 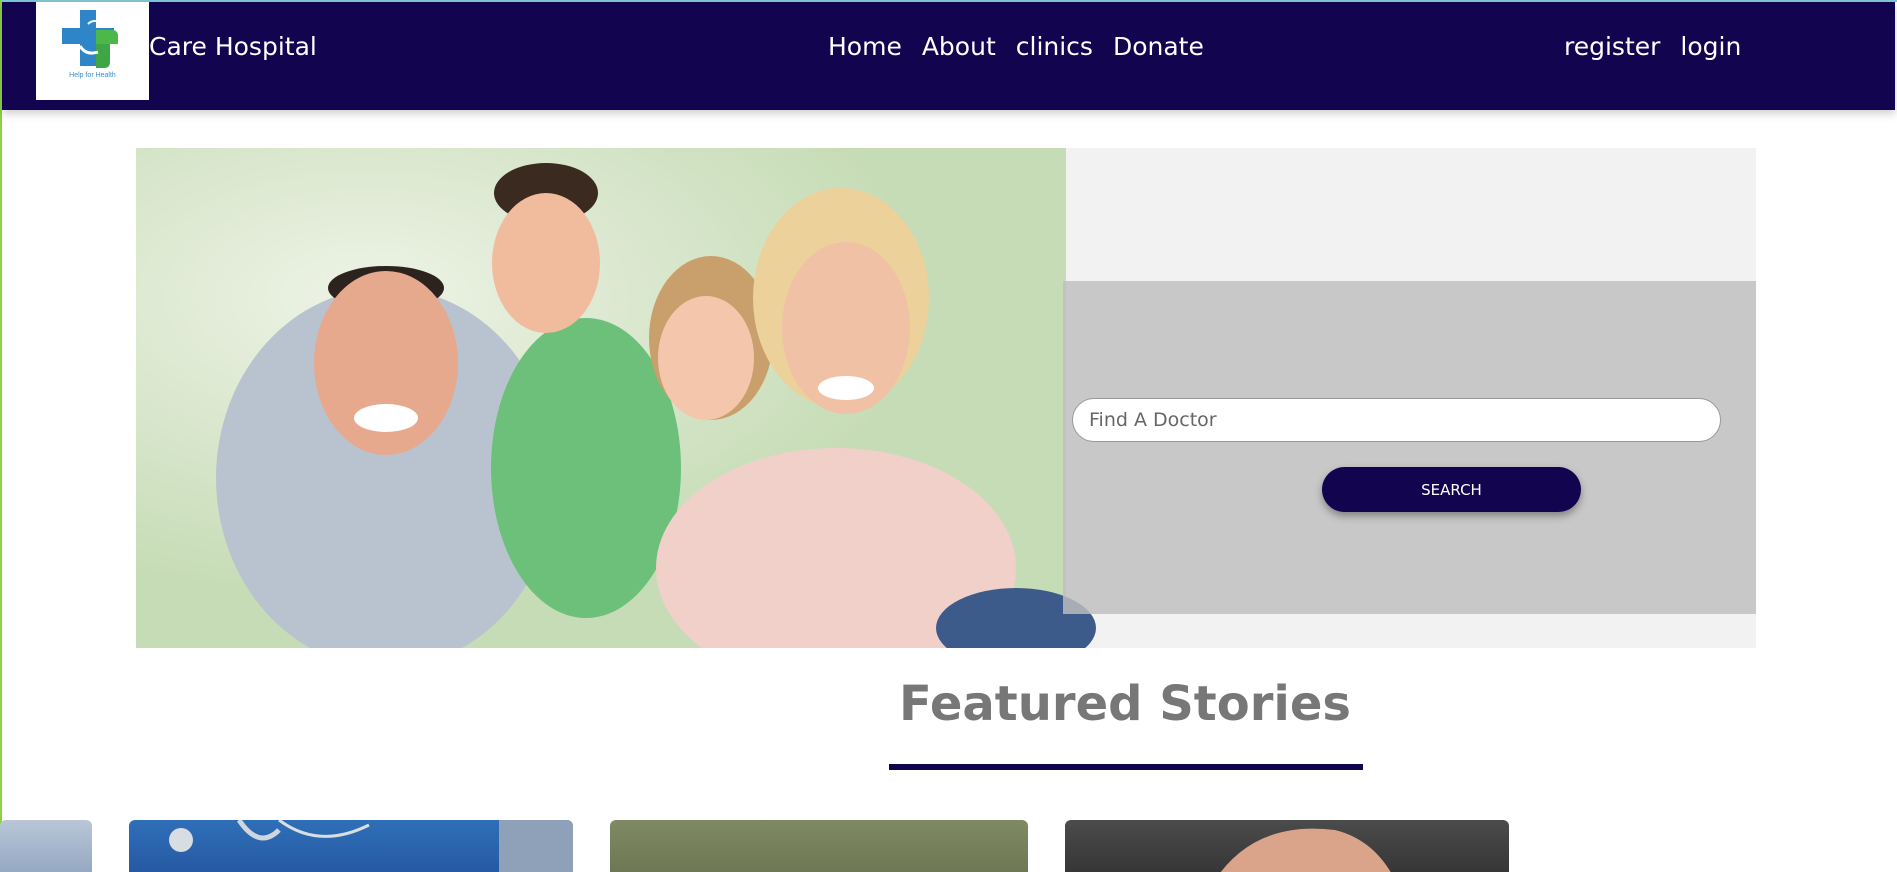 I want to click on featured-stories-title: Featured Stories, so click(x=1125, y=704).